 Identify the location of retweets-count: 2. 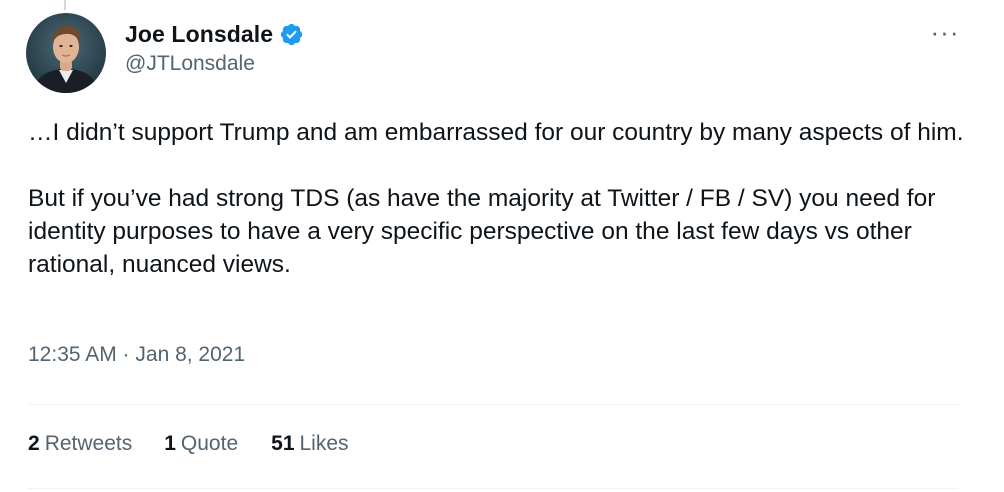
(34, 443).